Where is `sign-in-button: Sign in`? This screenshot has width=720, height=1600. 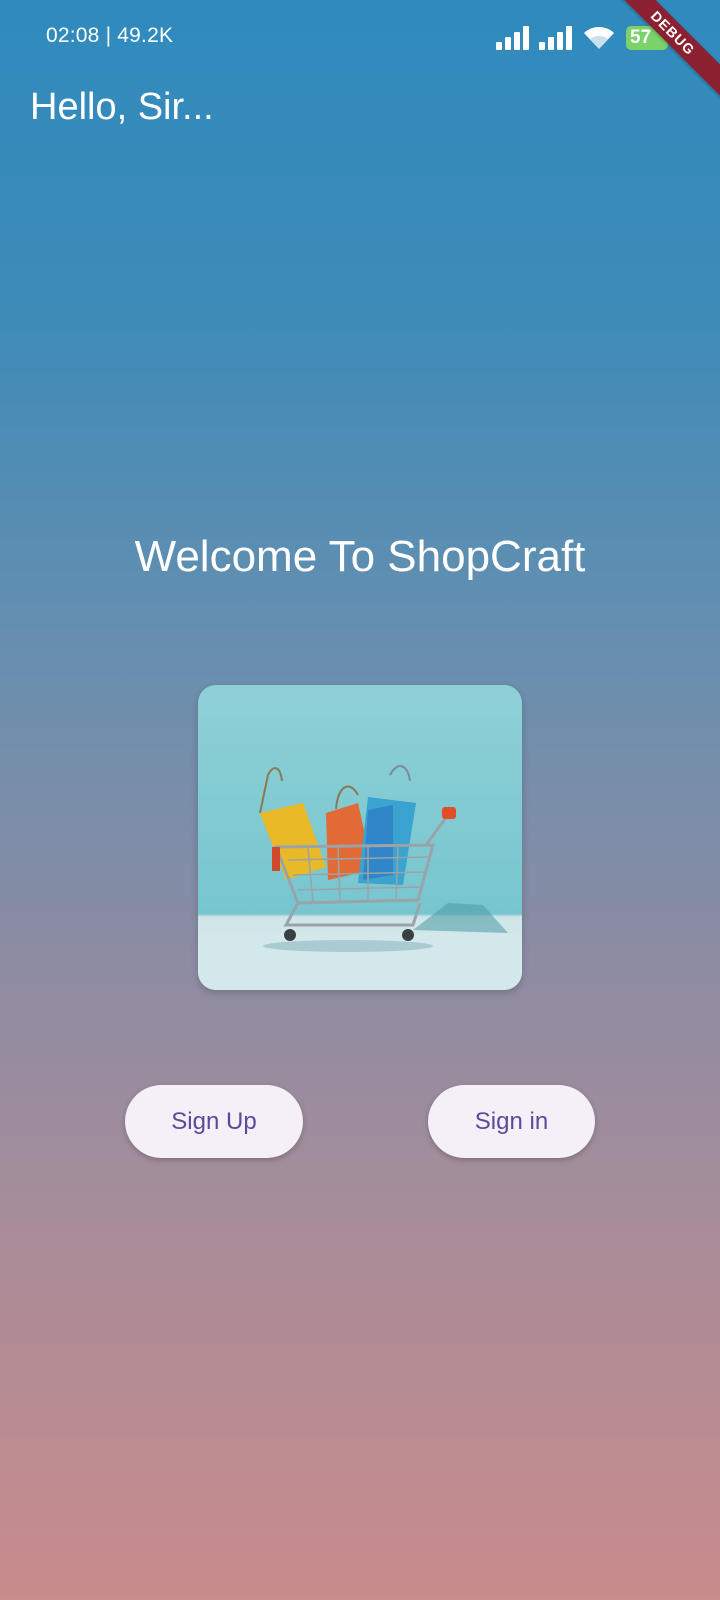
sign-in-button: Sign in is located at coordinates (511, 1121).